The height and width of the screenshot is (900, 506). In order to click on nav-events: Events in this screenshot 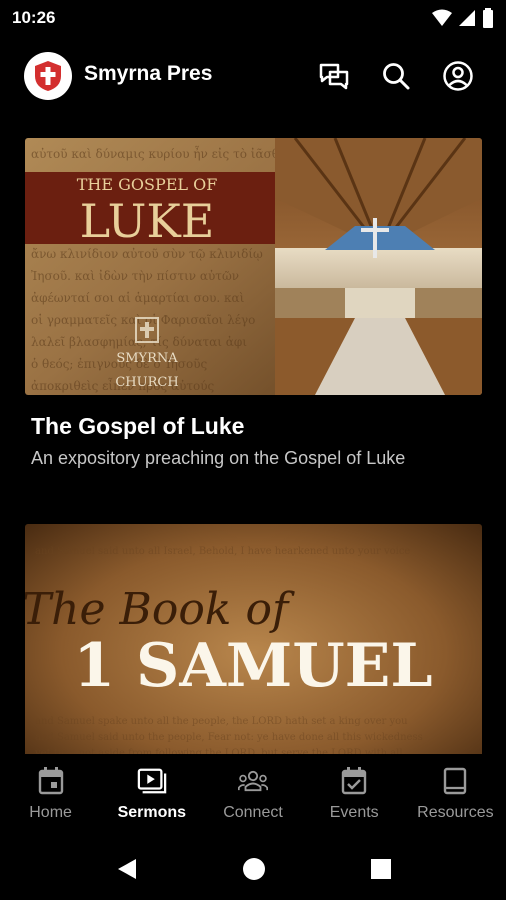, I will do `click(354, 795)`.